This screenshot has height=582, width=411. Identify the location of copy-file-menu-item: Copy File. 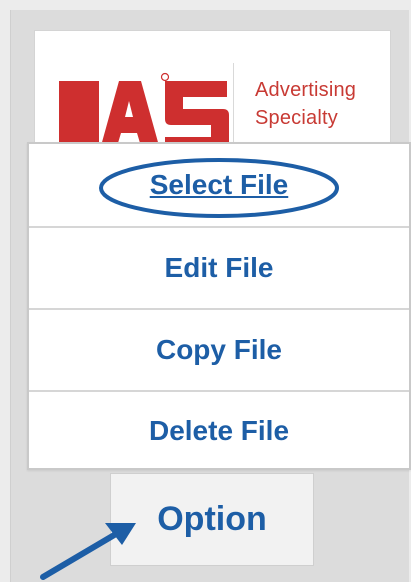
(219, 349).